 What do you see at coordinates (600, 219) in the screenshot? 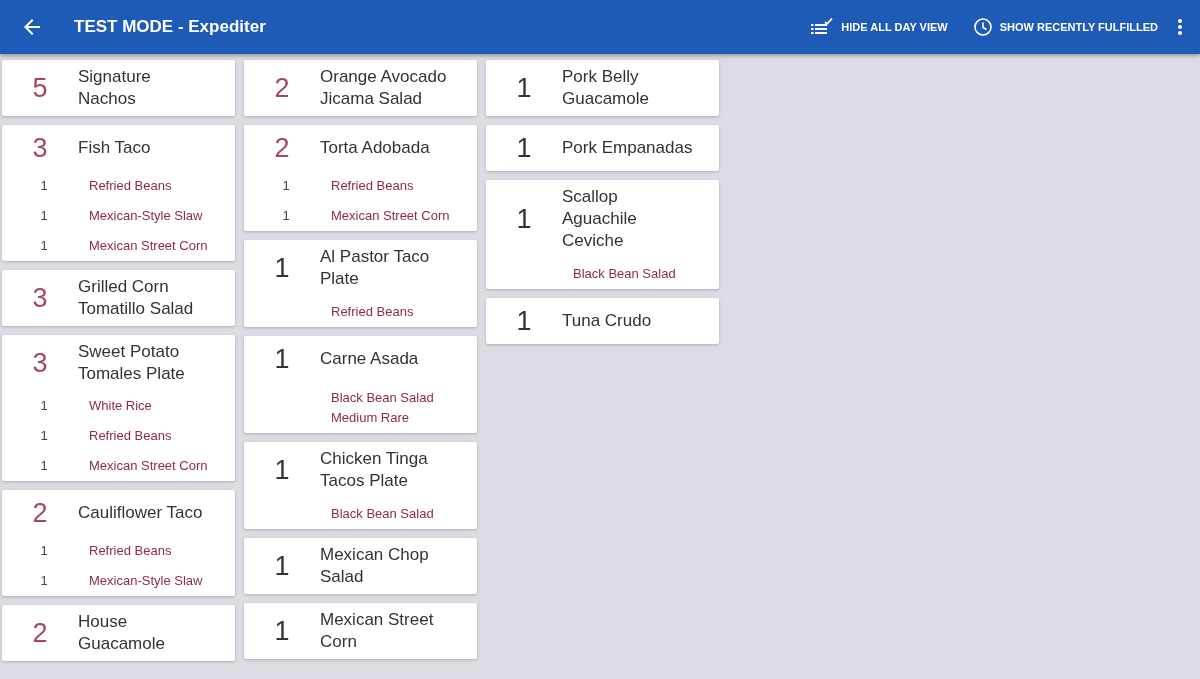
I see `item-name: Scallop Aguachile Ceviche` at bounding box center [600, 219].